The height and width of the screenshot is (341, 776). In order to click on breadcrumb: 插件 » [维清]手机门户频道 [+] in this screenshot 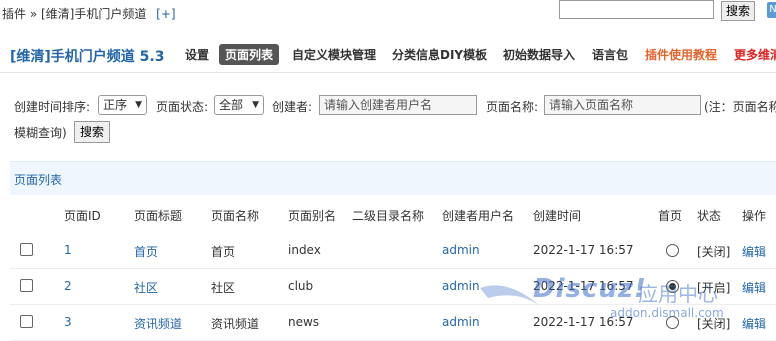, I will do `click(89, 13)`.